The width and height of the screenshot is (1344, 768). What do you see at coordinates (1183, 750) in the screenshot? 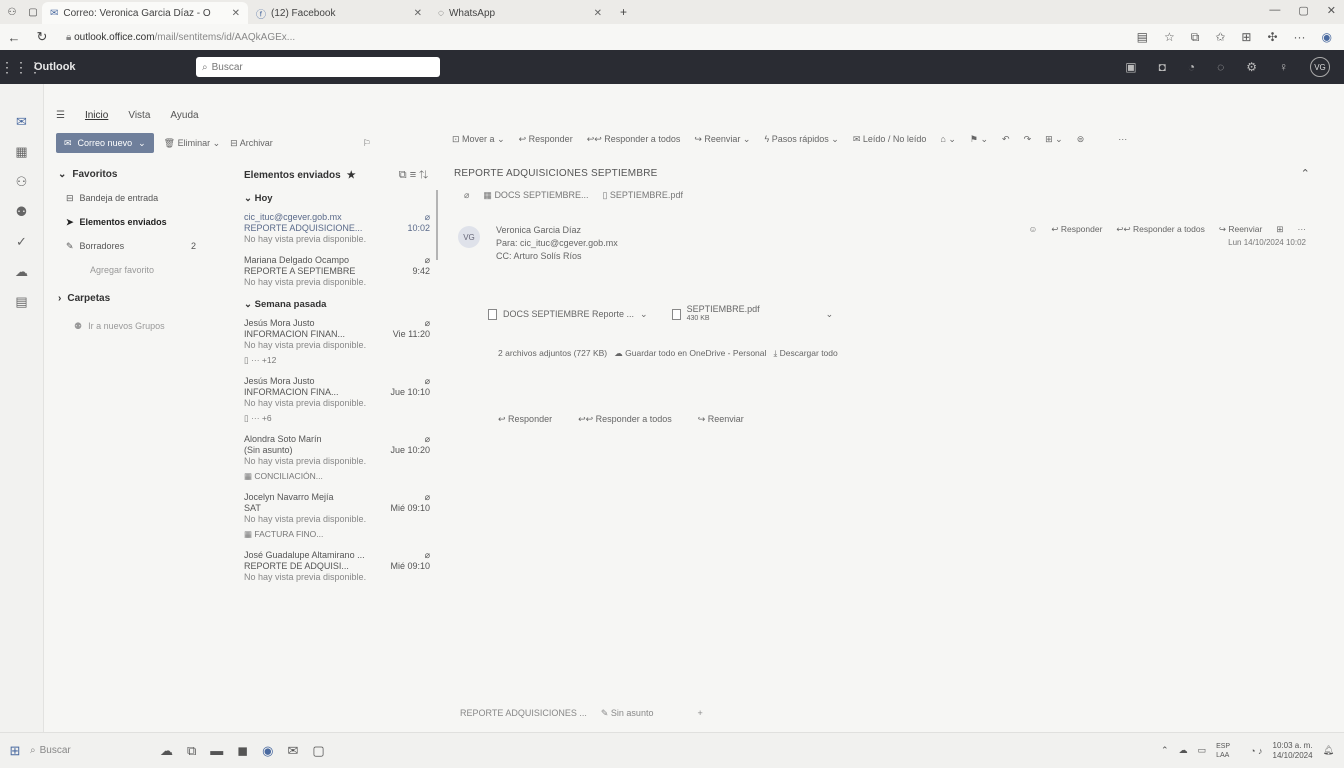
I see `onedrive-tray-icon: ☁` at bounding box center [1183, 750].